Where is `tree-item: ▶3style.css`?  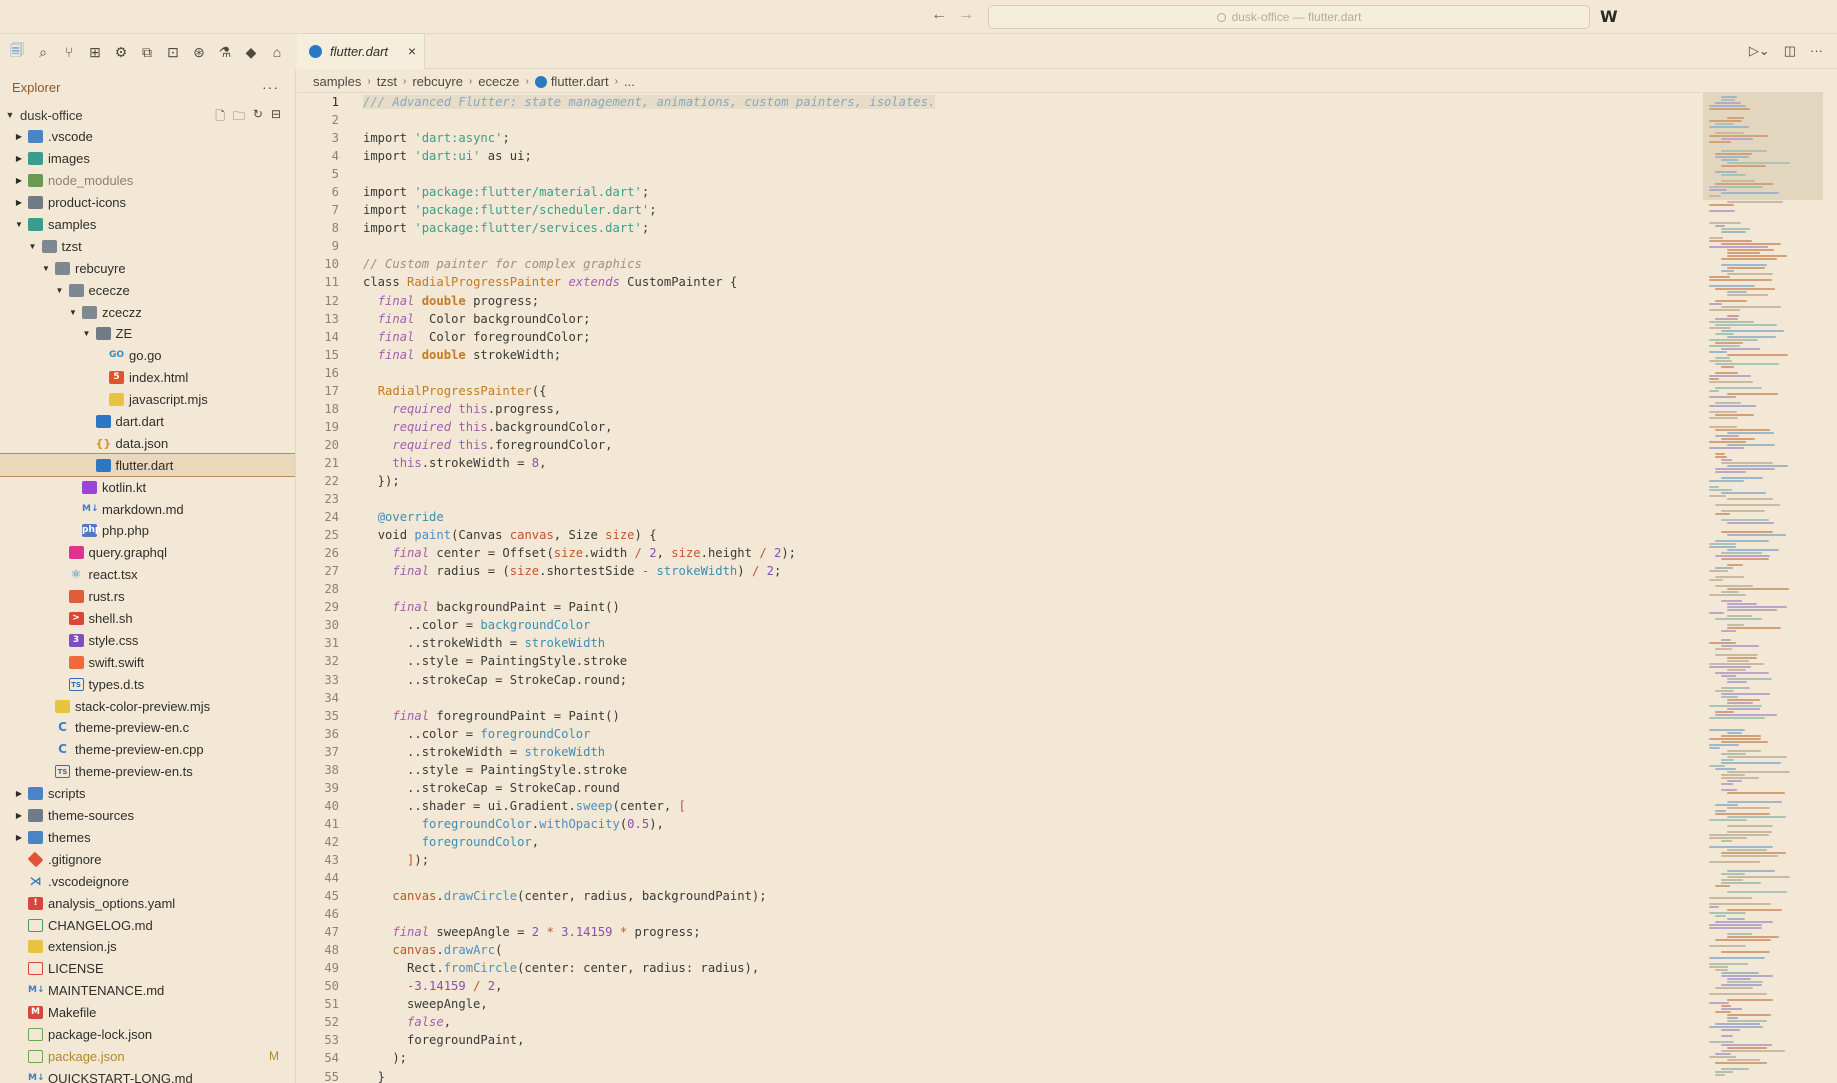 tree-item: ▶3style.css is located at coordinates (147, 640).